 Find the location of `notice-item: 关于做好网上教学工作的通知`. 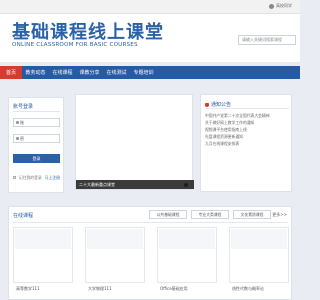

notice-item: 关于做好网上教学工作的通知 is located at coordinates (247, 122).